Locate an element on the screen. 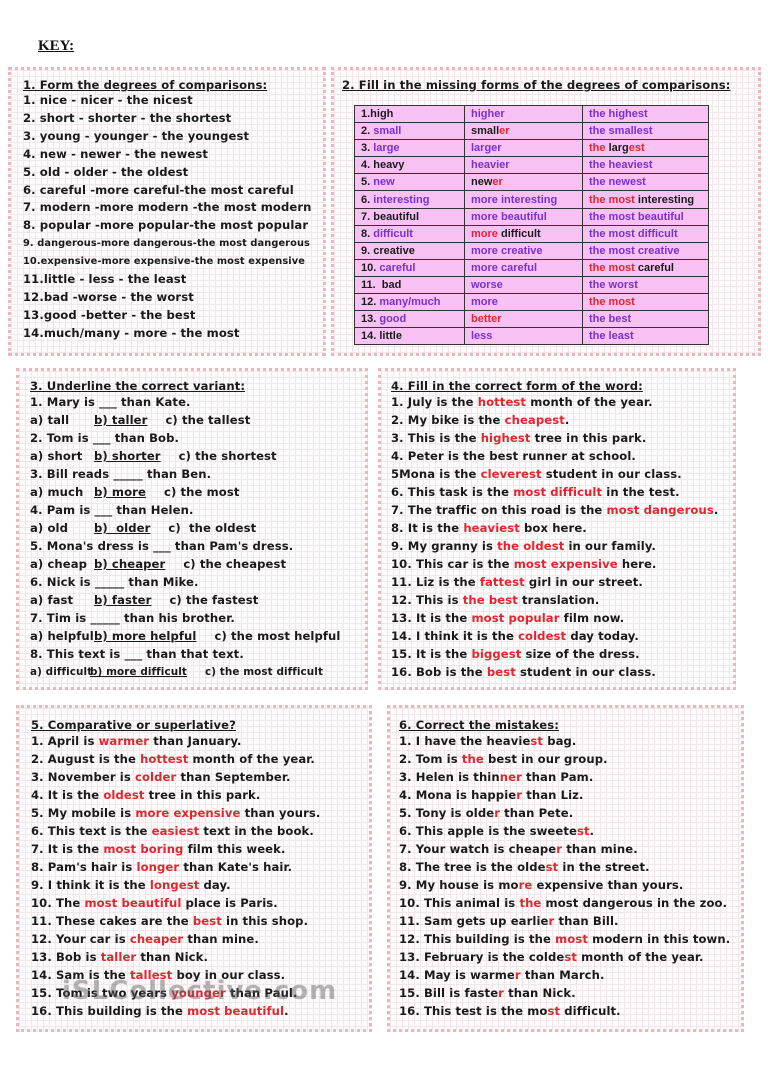 This screenshot has height=1087, width=768. cell-text: careful is located at coordinates (397, 267).